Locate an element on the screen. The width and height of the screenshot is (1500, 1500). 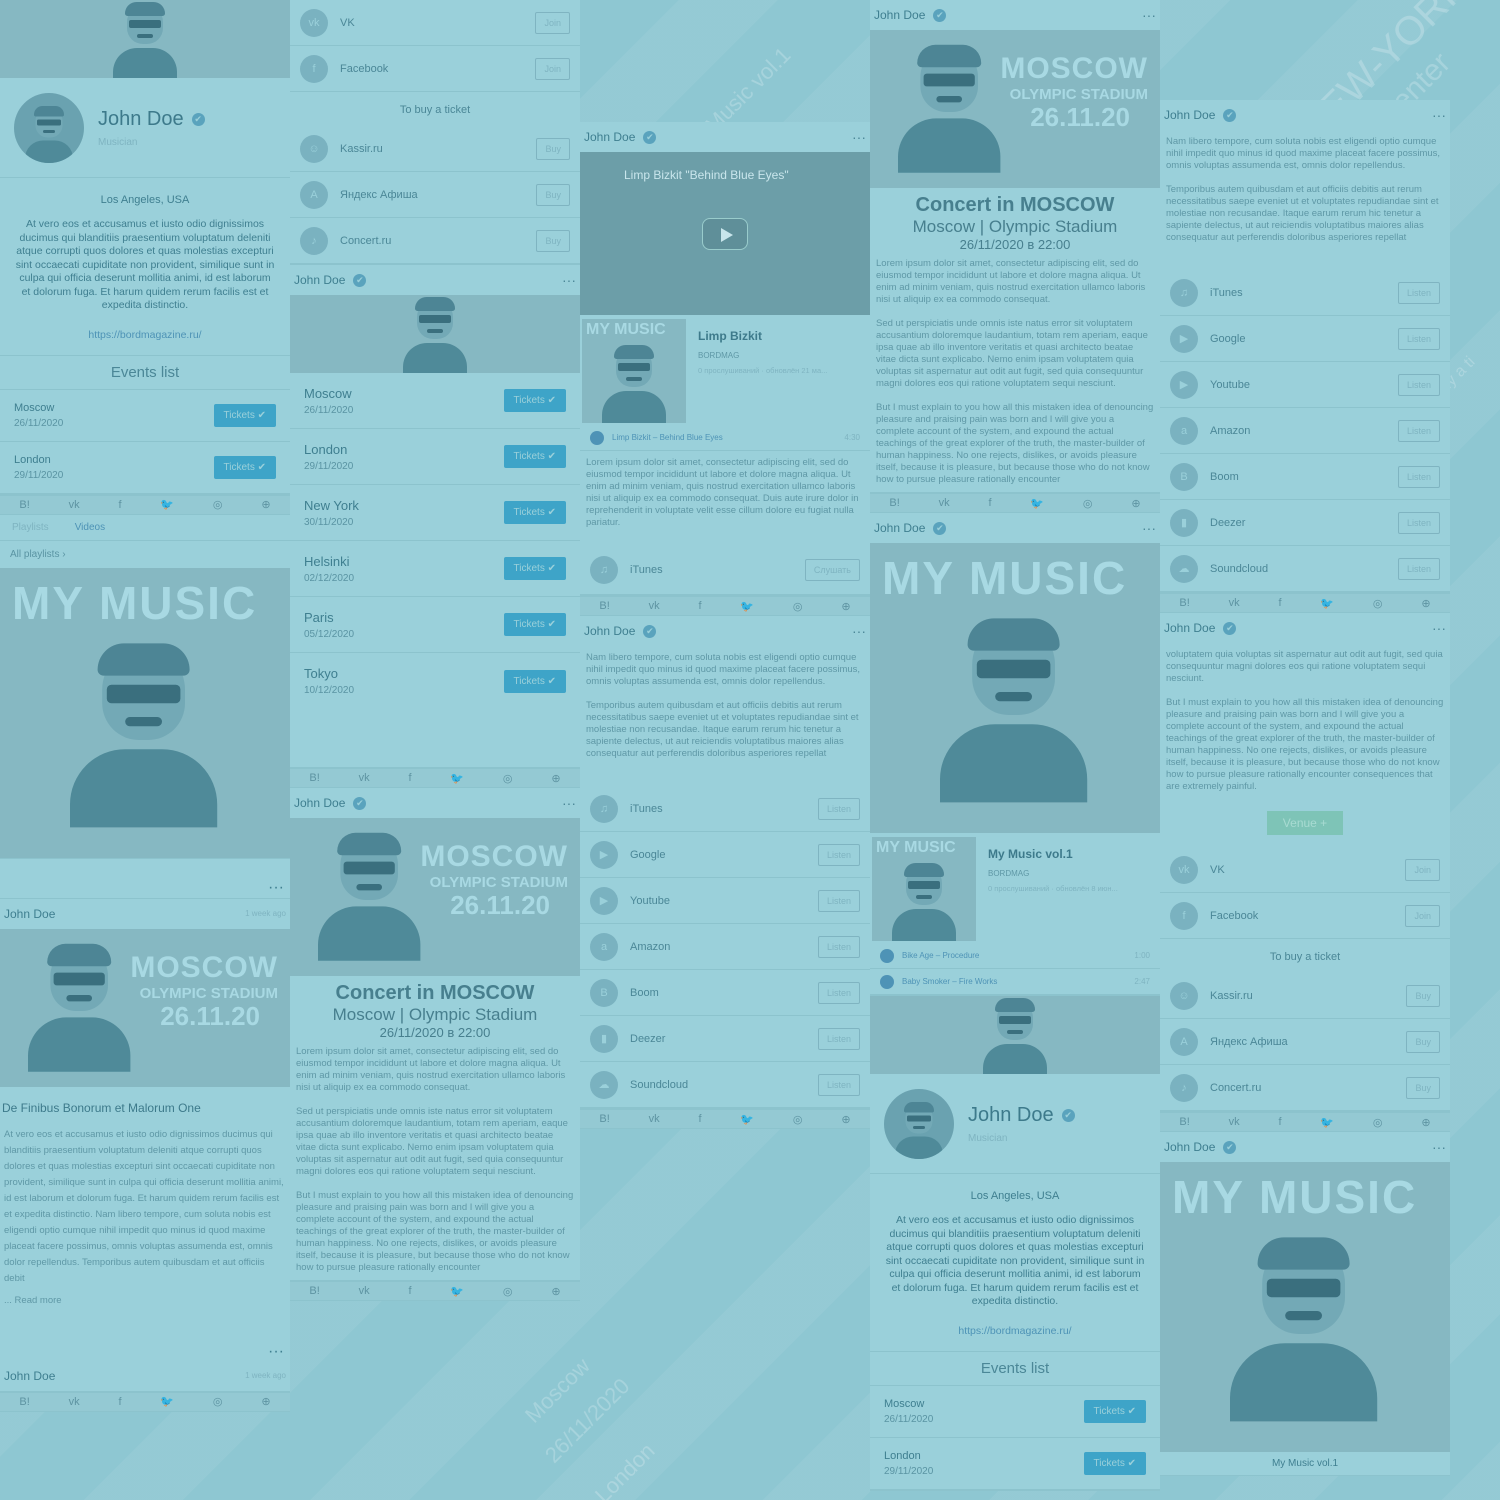
track-row: Bike Age – Procedure 1:00 is located at coordinates (1015, 956).